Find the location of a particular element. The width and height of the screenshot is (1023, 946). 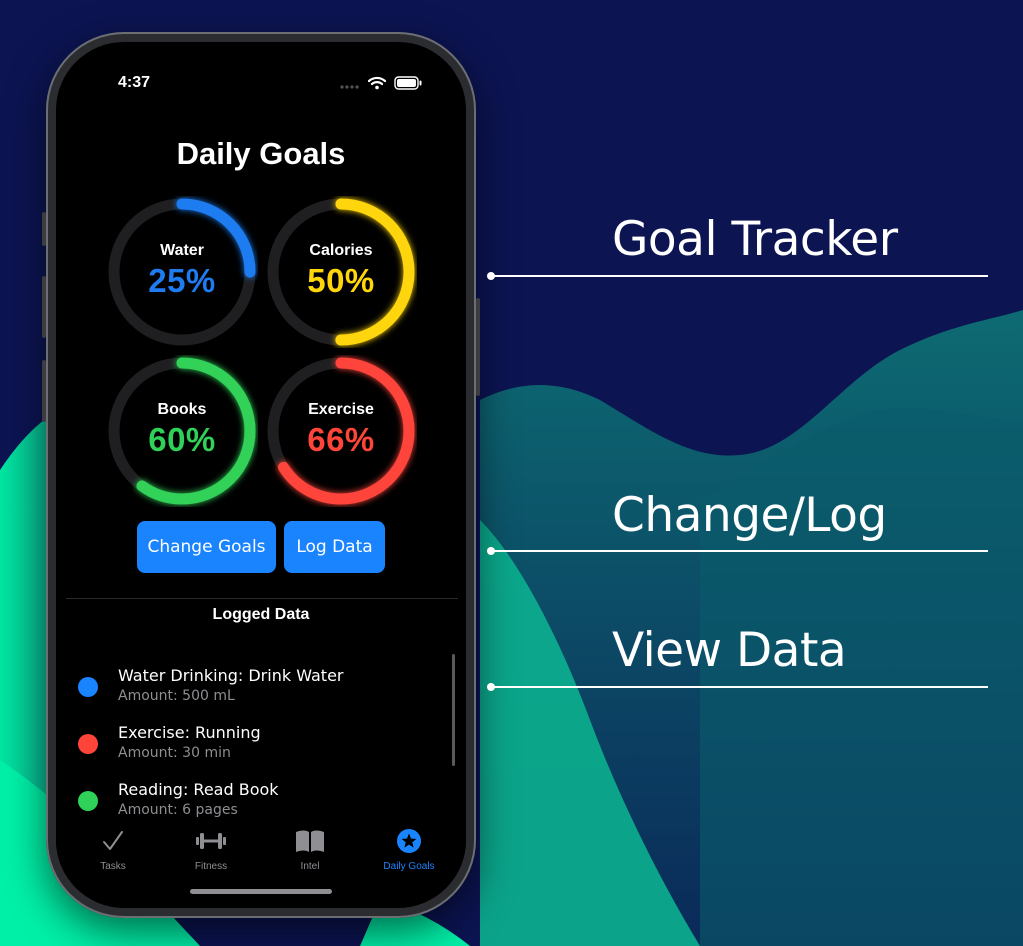

tab-intel: Intel is located at coordinates (310, 848).